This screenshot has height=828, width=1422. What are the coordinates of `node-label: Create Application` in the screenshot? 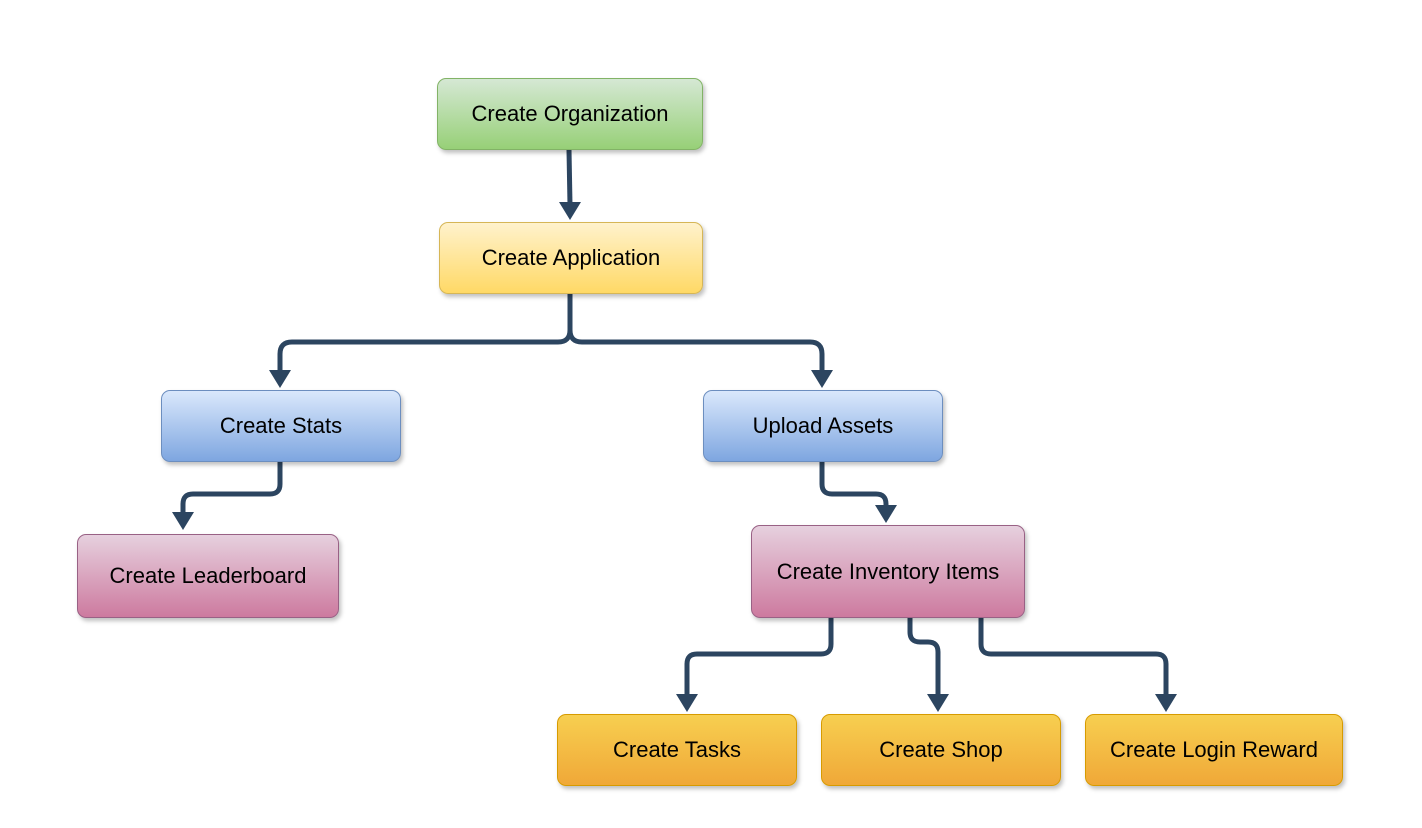 It's located at (571, 257).